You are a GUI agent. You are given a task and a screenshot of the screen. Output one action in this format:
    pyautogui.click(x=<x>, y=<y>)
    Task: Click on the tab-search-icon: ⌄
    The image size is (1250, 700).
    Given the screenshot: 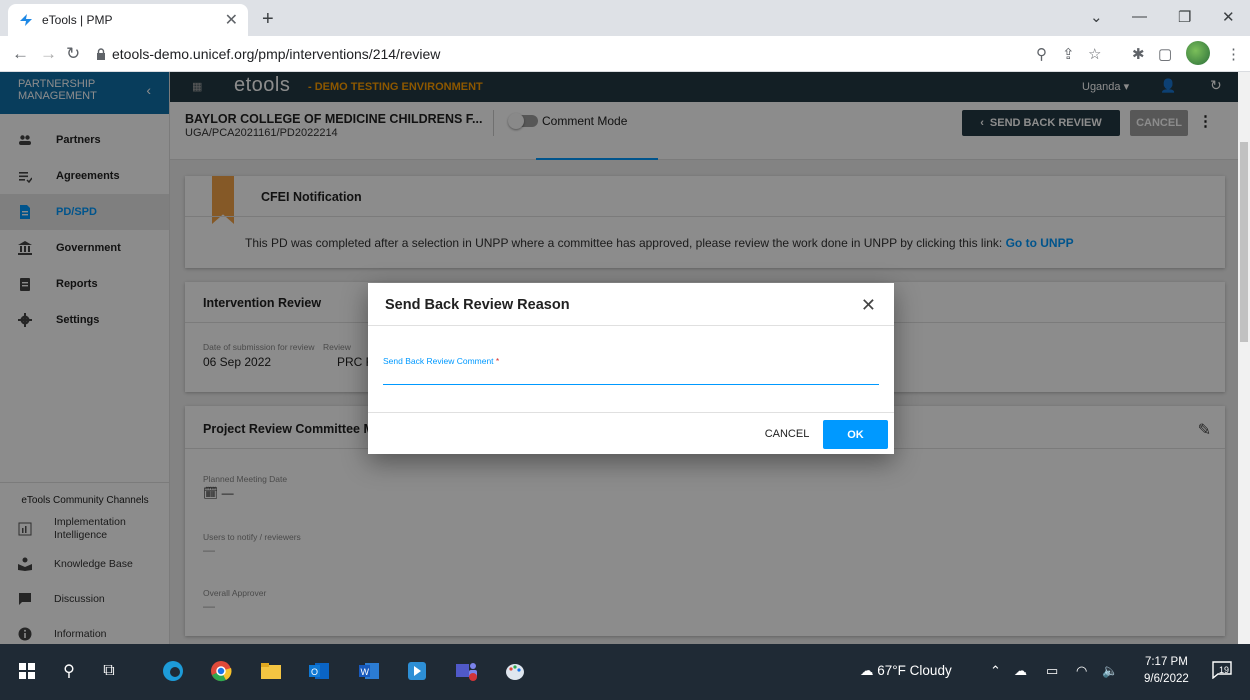 What is the action you would take?
    pyautogui.click(x=1096, y=17)
    